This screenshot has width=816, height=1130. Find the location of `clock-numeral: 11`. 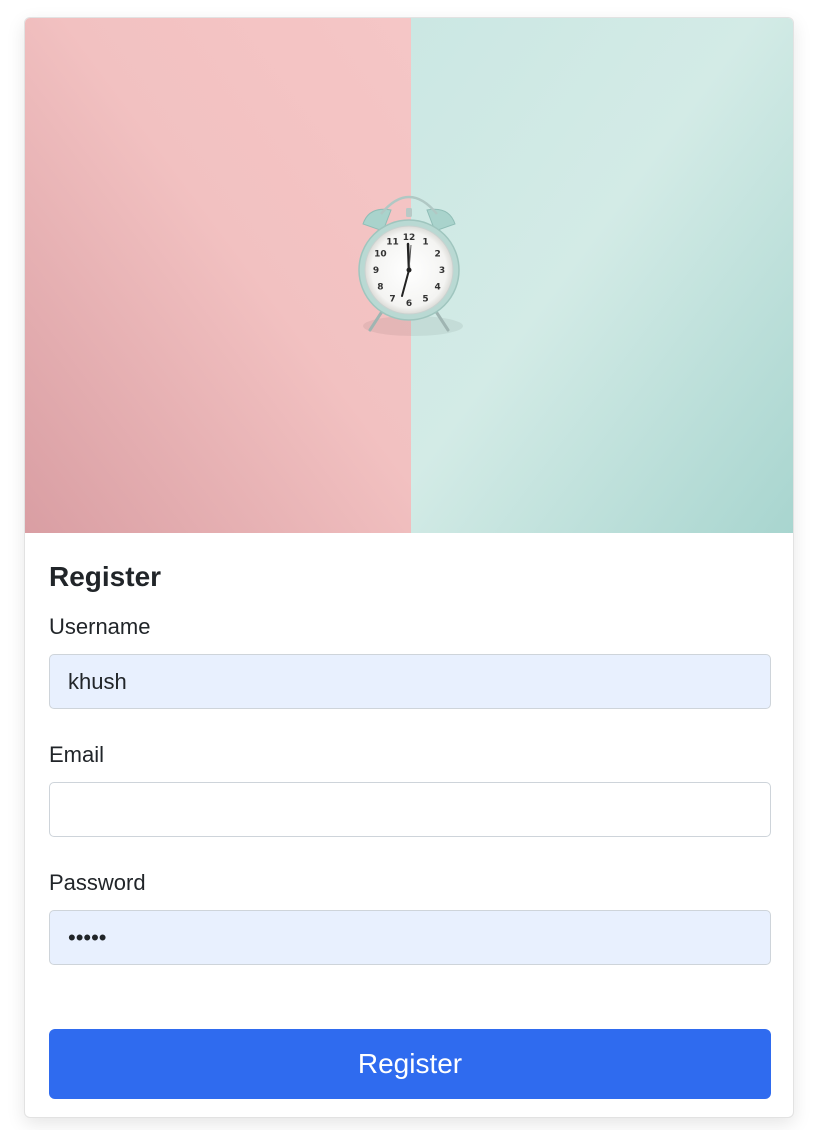

clock-numeral: 11 is located at coordinates (392, 242).